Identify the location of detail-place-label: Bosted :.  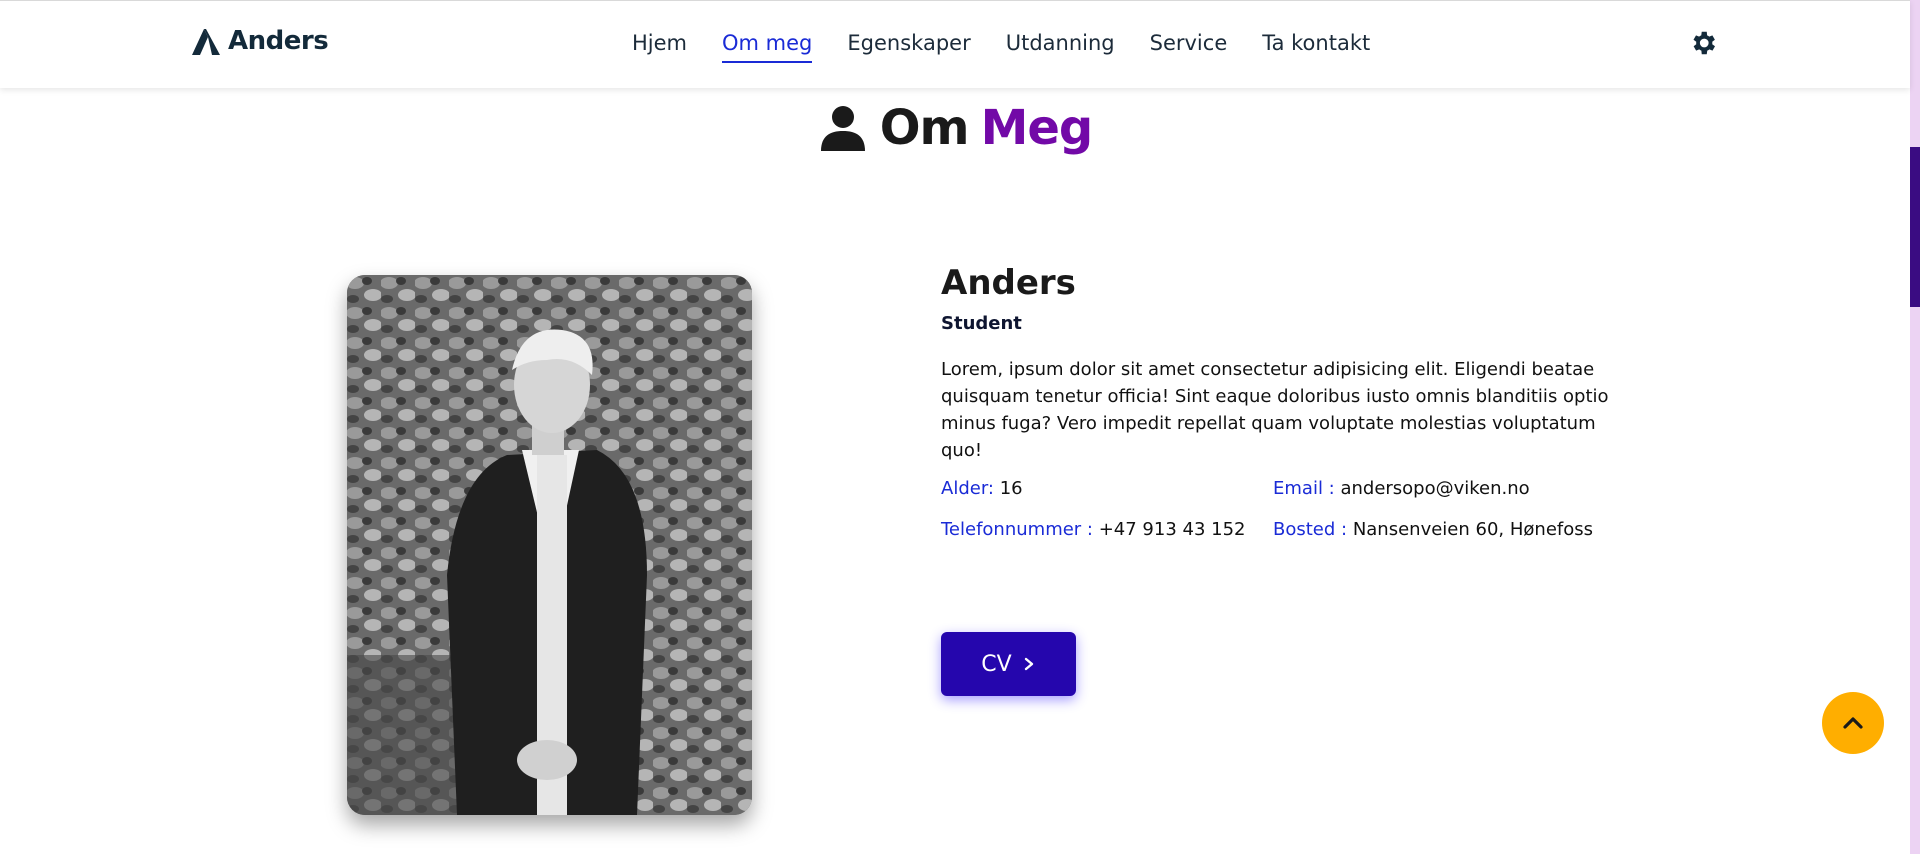
(1310, 529).